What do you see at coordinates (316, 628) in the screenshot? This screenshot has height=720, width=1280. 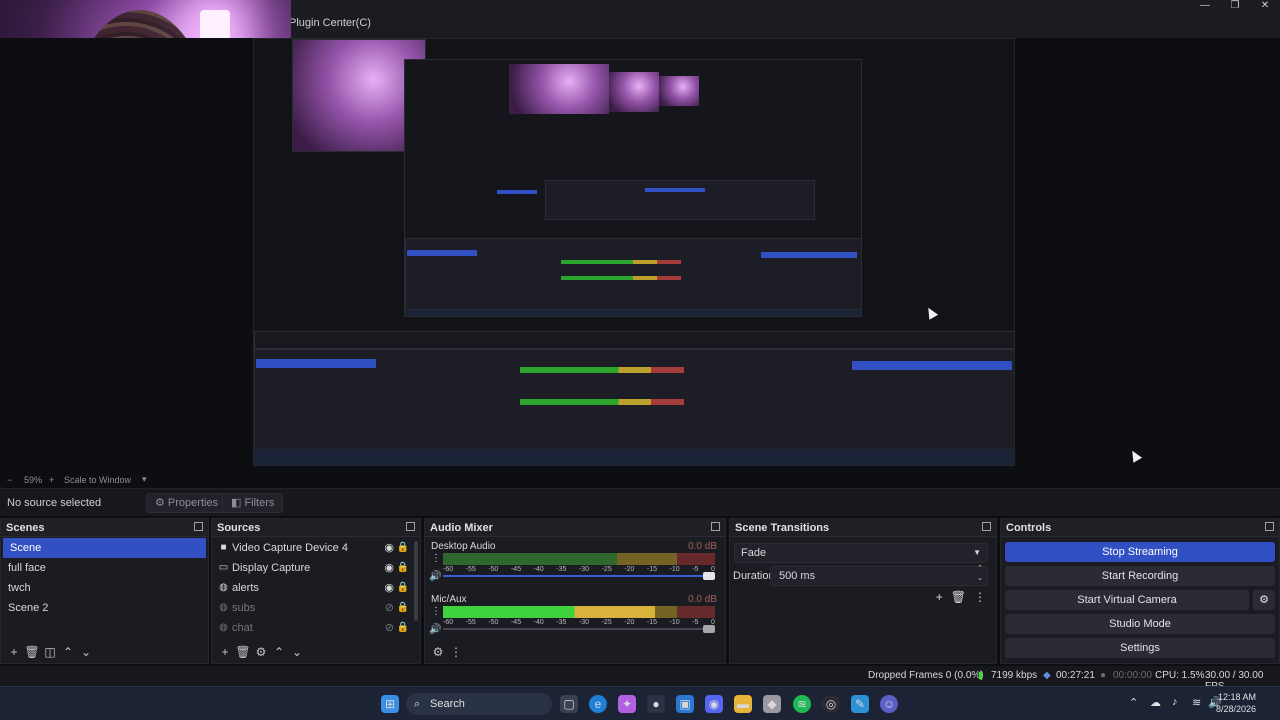 I see `source-item: ◍ chat ⊘ 🔒` at bounding box center [316, 628].